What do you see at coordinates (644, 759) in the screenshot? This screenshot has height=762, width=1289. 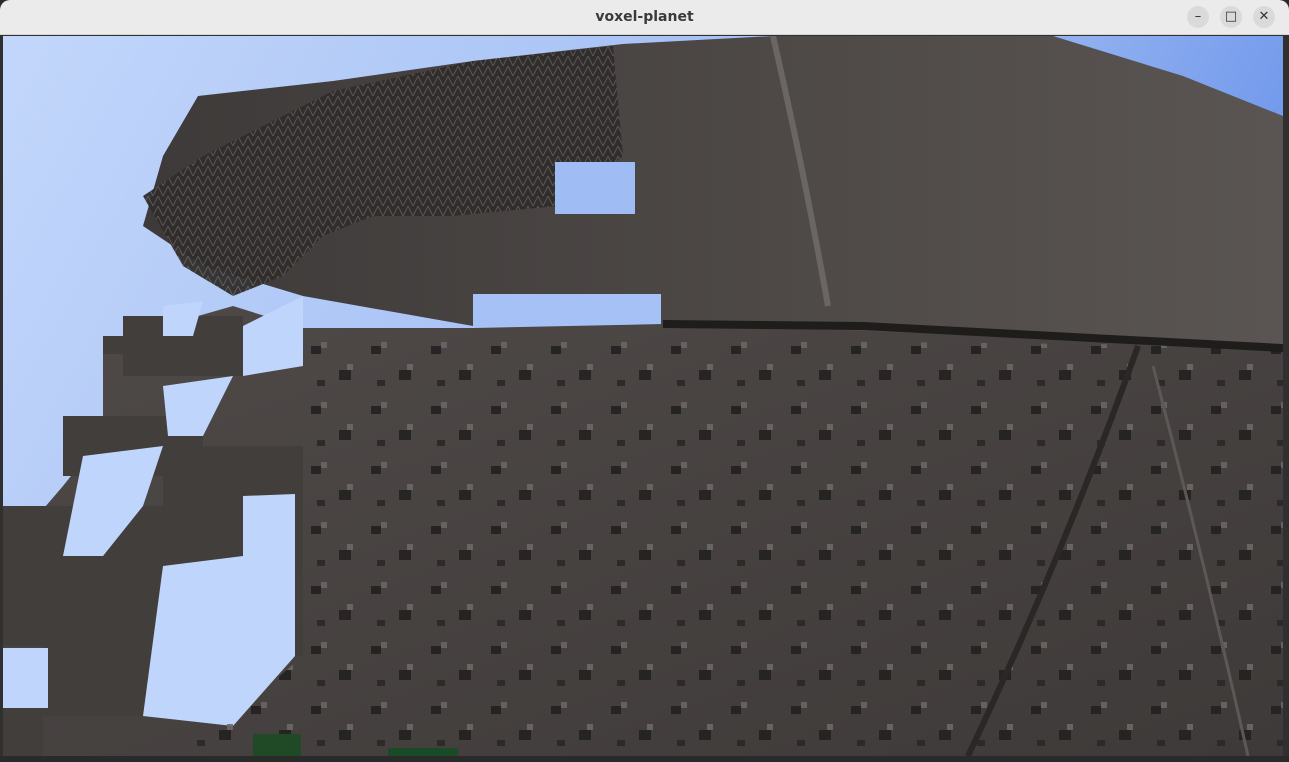 I see `window-bottom-edge` at bounding box center [644, 759].